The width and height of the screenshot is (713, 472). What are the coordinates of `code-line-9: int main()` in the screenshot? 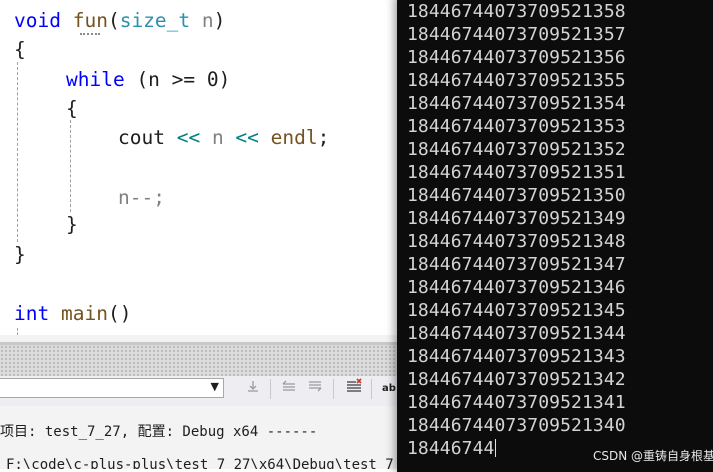 It's located at (72, 314).